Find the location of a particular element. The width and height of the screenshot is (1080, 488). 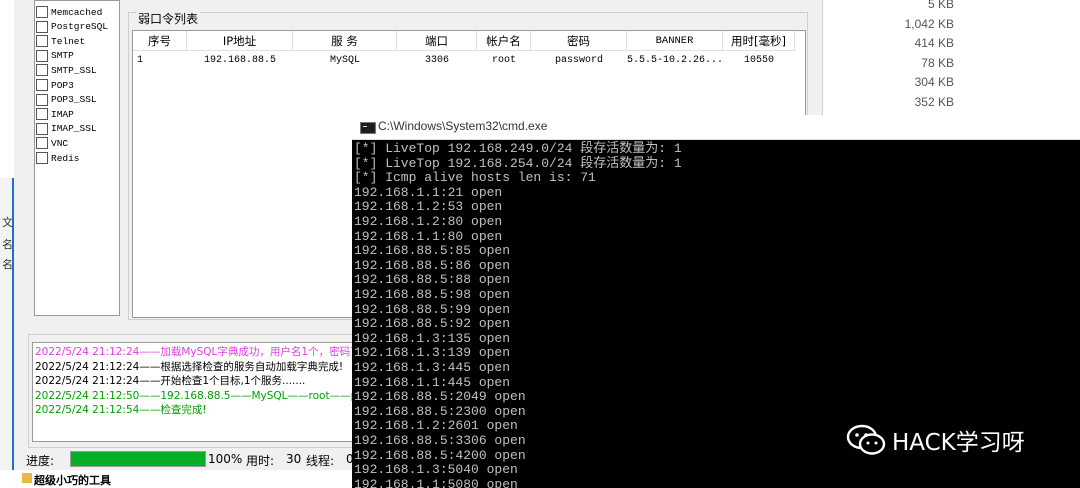

protocol-item: PostgreSQL is located at coordinates (72, 27).